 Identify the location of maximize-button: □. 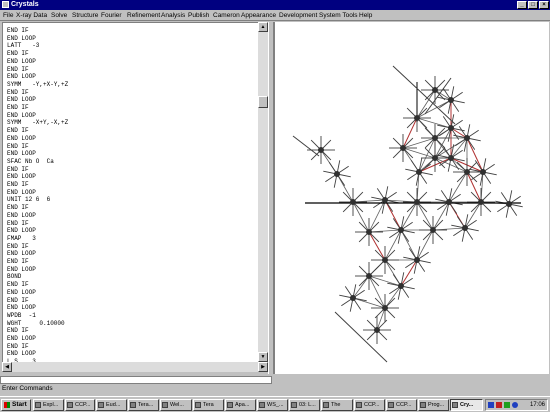
(533, 5).